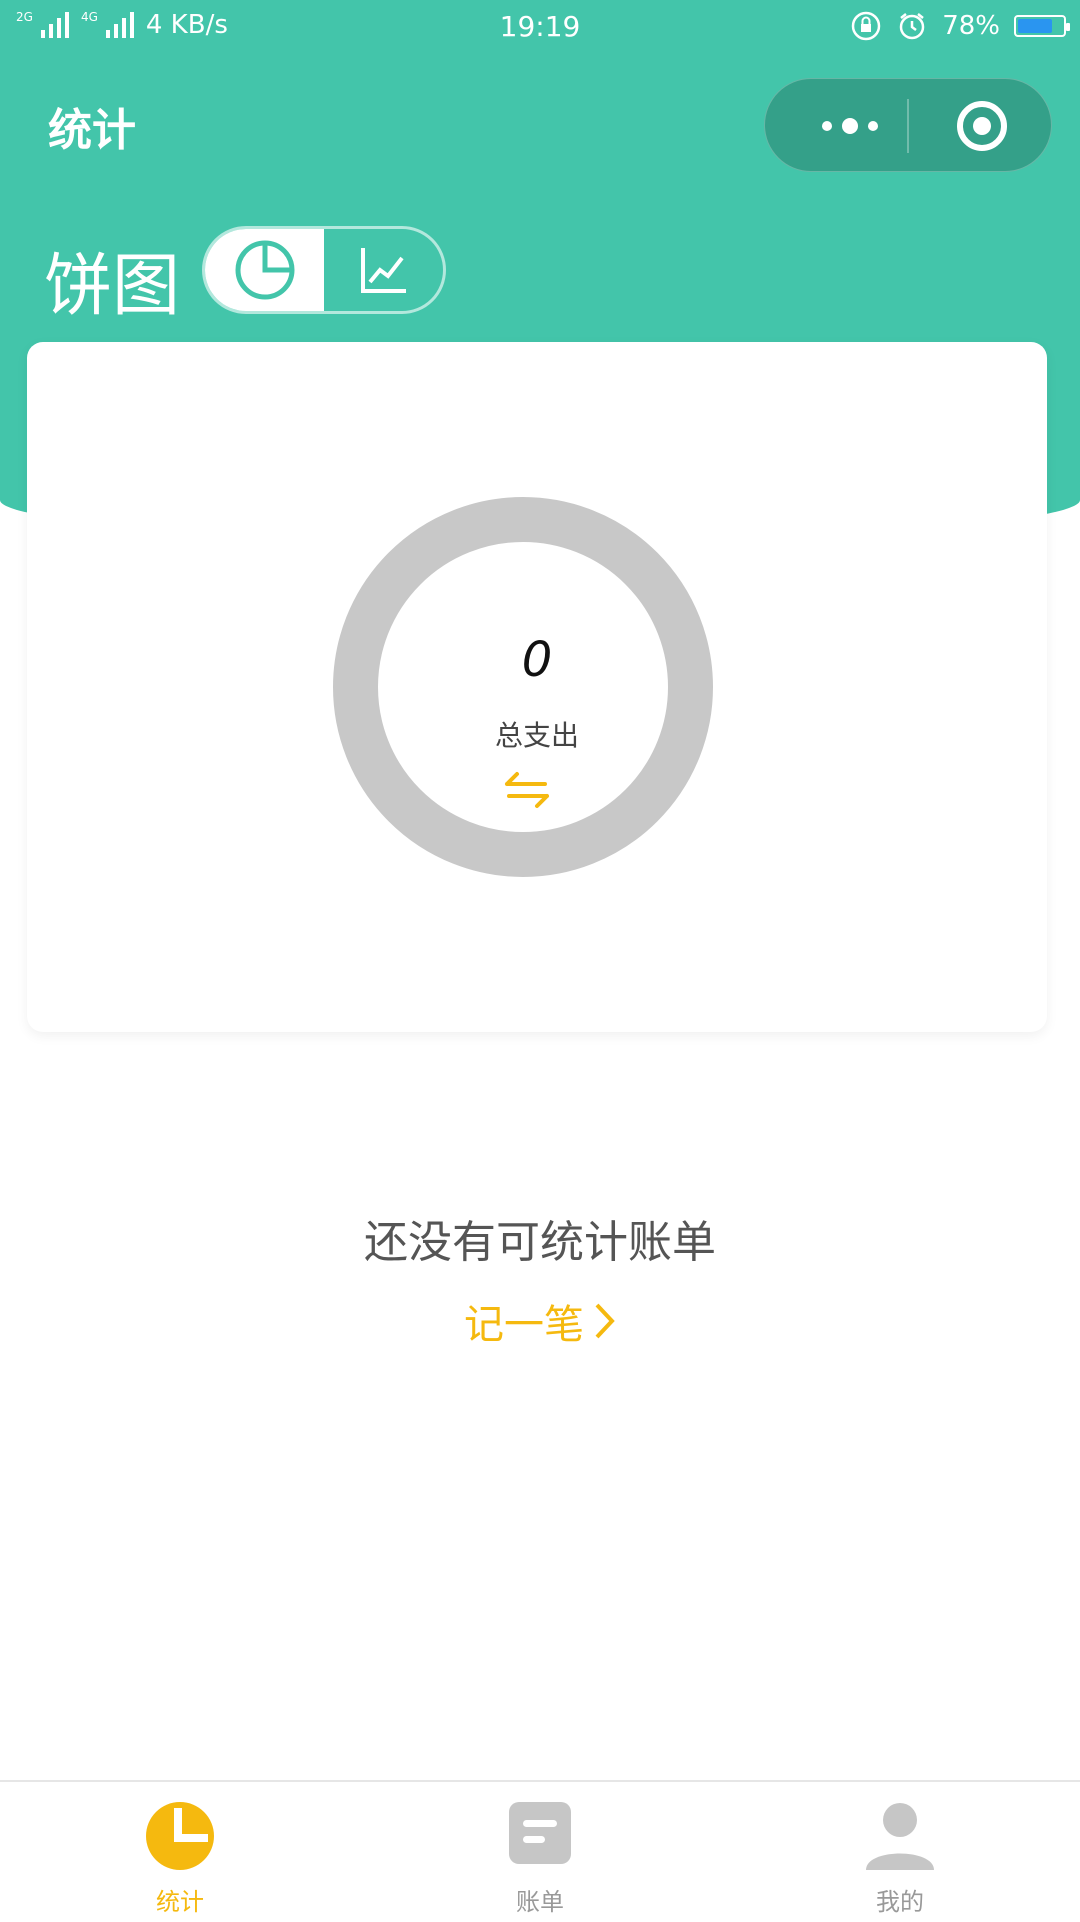 The height and width of the screenshot is (1922, 1080). What do you see at coordinates (540, 1833) in the screenshot?
I see `bill-icon` at bounding box center [540, 1833].